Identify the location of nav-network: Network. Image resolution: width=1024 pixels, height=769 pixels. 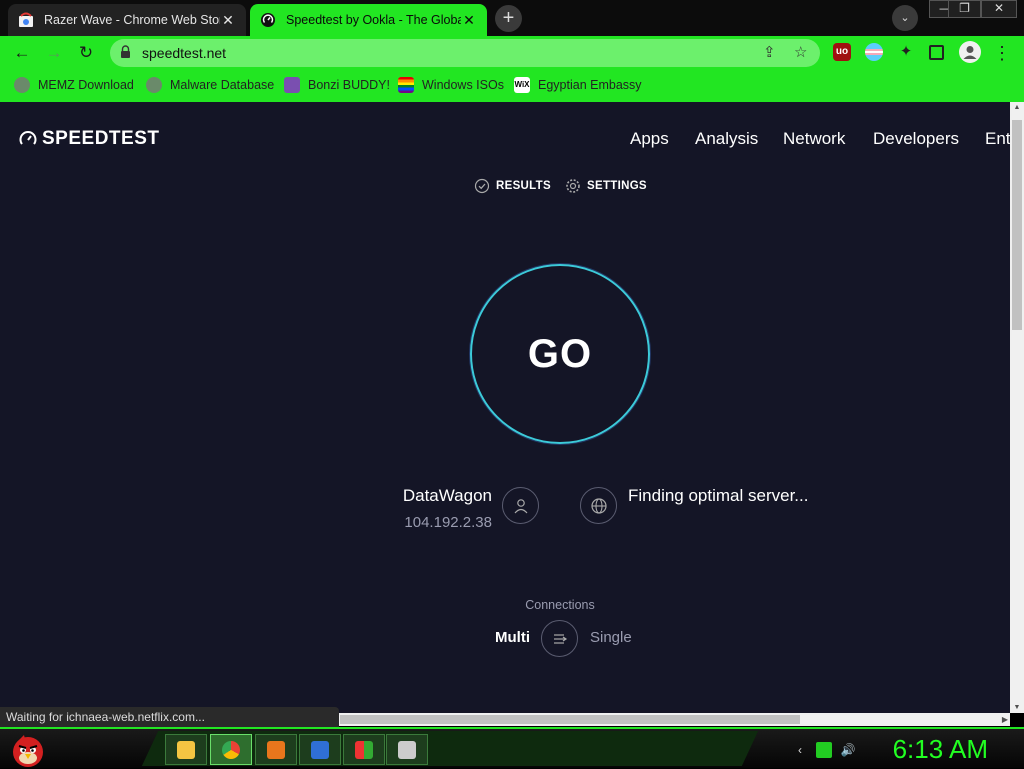
(814, 139).